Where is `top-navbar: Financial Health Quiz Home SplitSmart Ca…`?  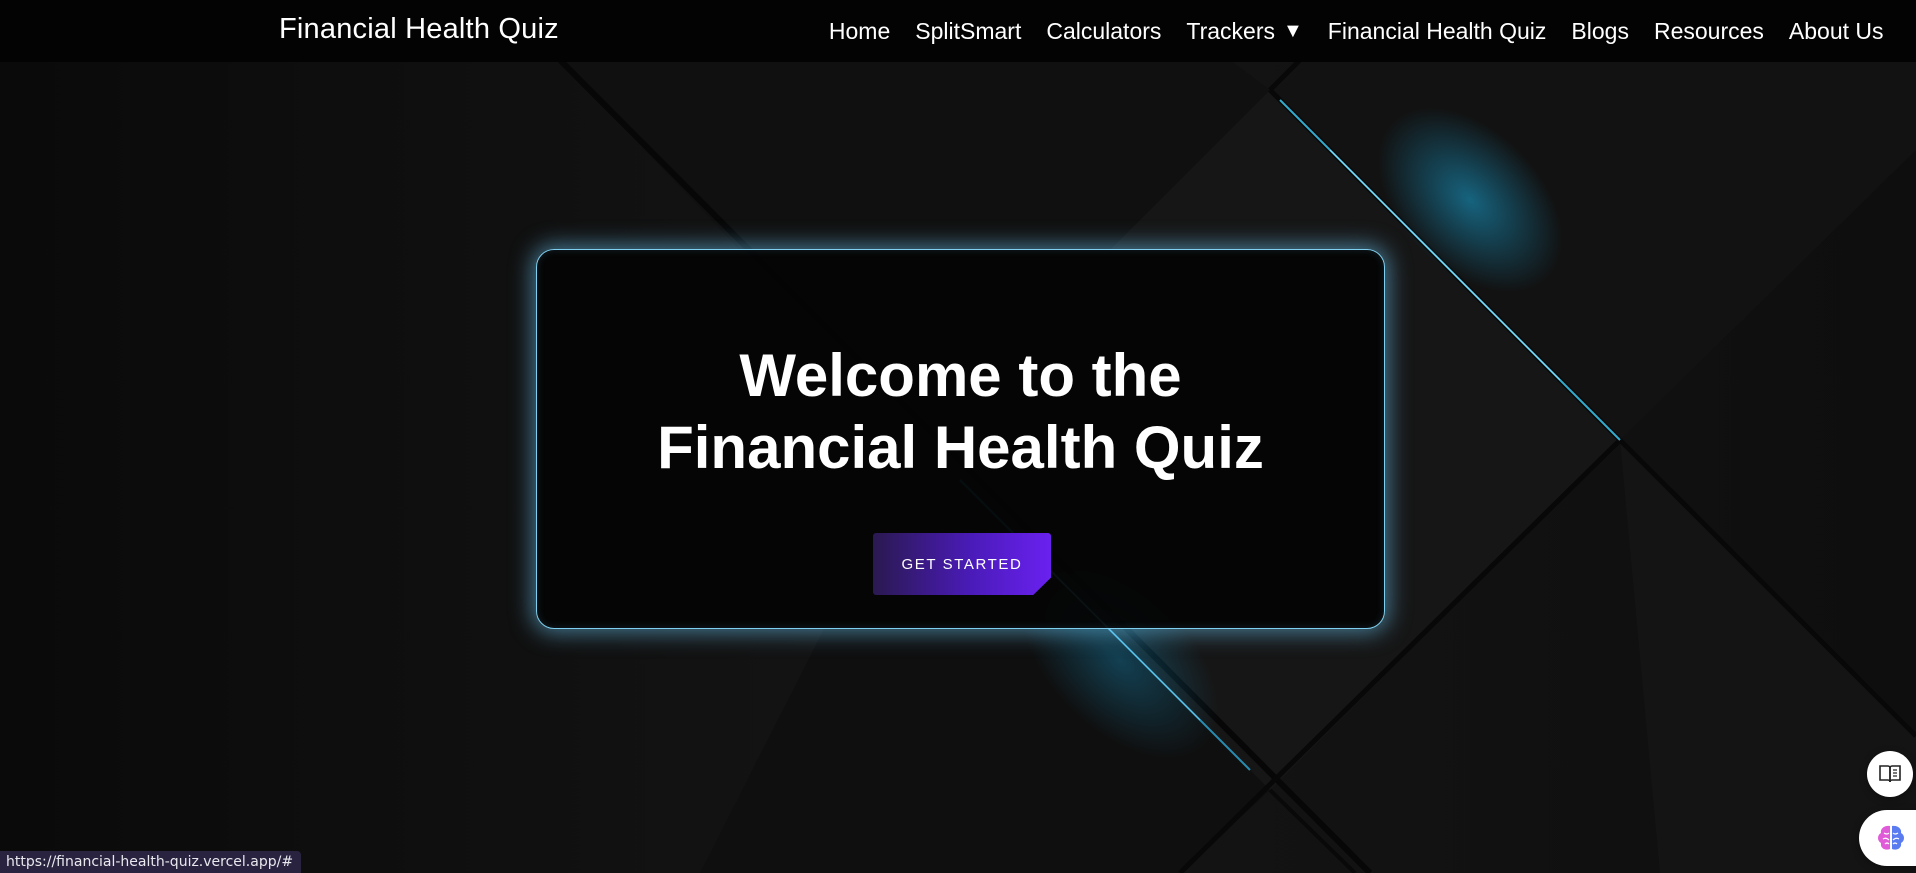 top-navbar: Financial Health Quiz Home SplitSmart Ca… is located at coordinates (958, 31).